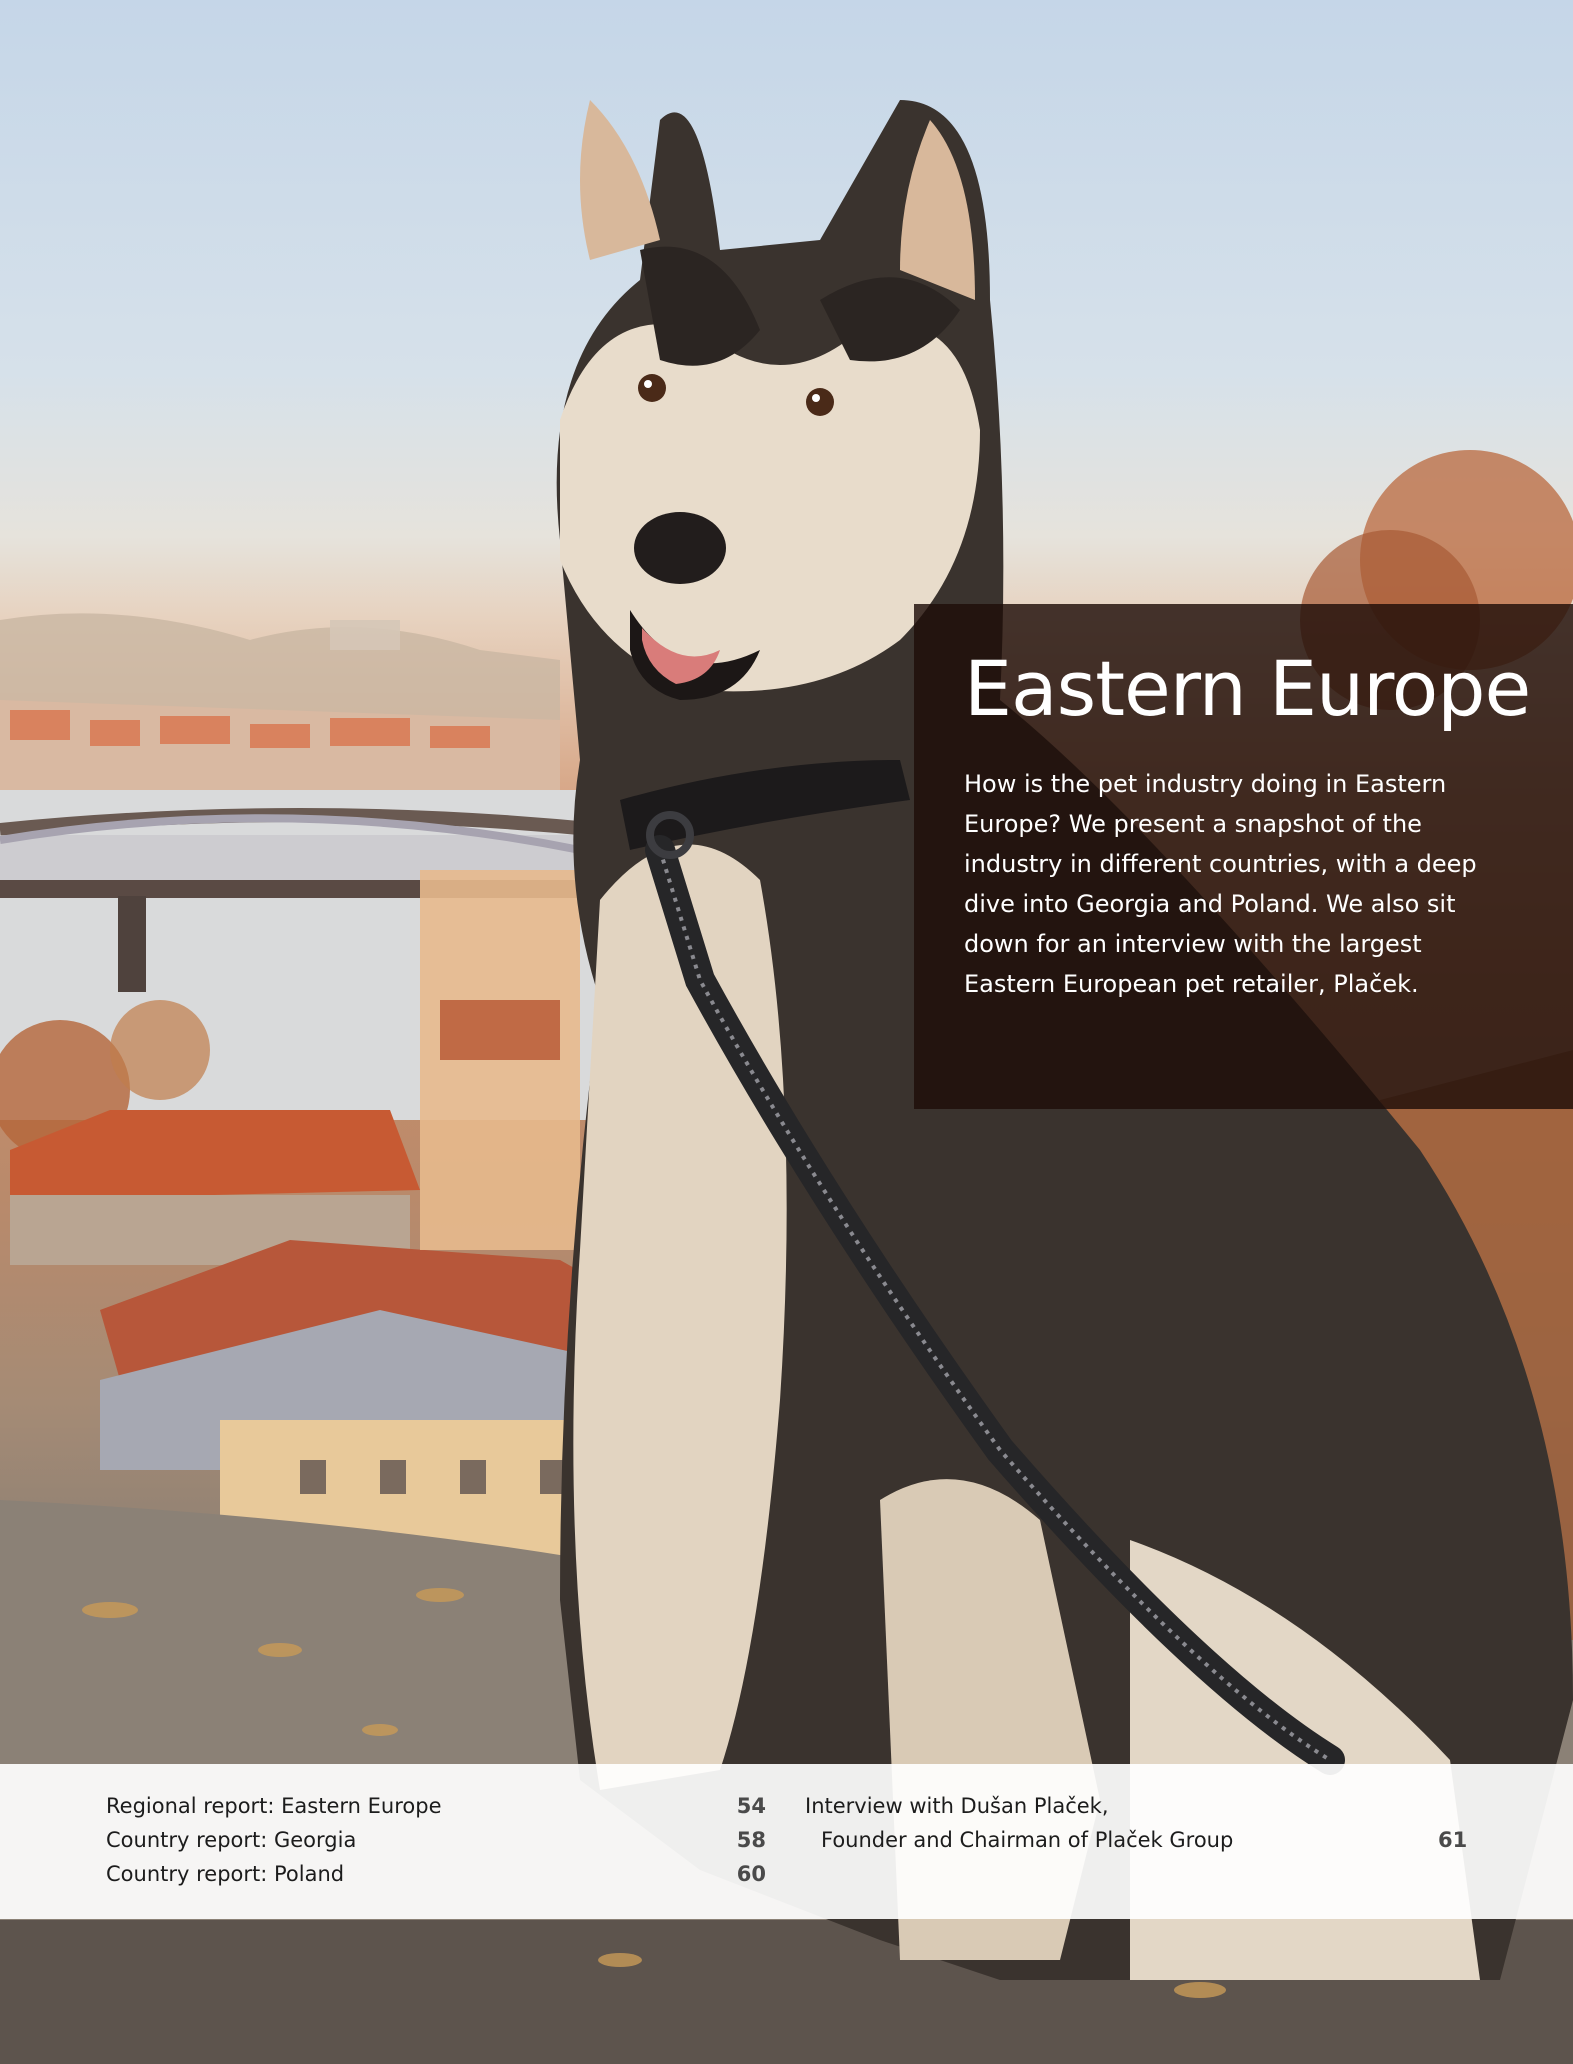 This screenshot has height=2064, width=1573. I want to click on toc-entry: Country report: Poland 60, so click(436, 1879).